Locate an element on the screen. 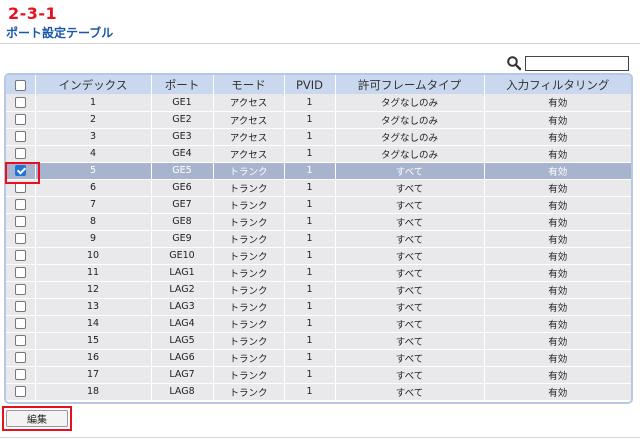  cell-port: GE5 is located at coordinates (182, 171).